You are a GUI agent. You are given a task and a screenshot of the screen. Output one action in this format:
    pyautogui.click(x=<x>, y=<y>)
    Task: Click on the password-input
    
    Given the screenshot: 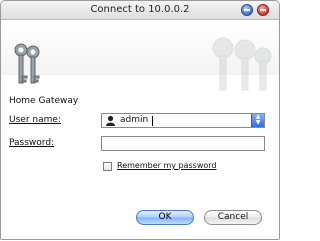 What is the action you would take?
    pyautogui.click(x=183, y=143)
    